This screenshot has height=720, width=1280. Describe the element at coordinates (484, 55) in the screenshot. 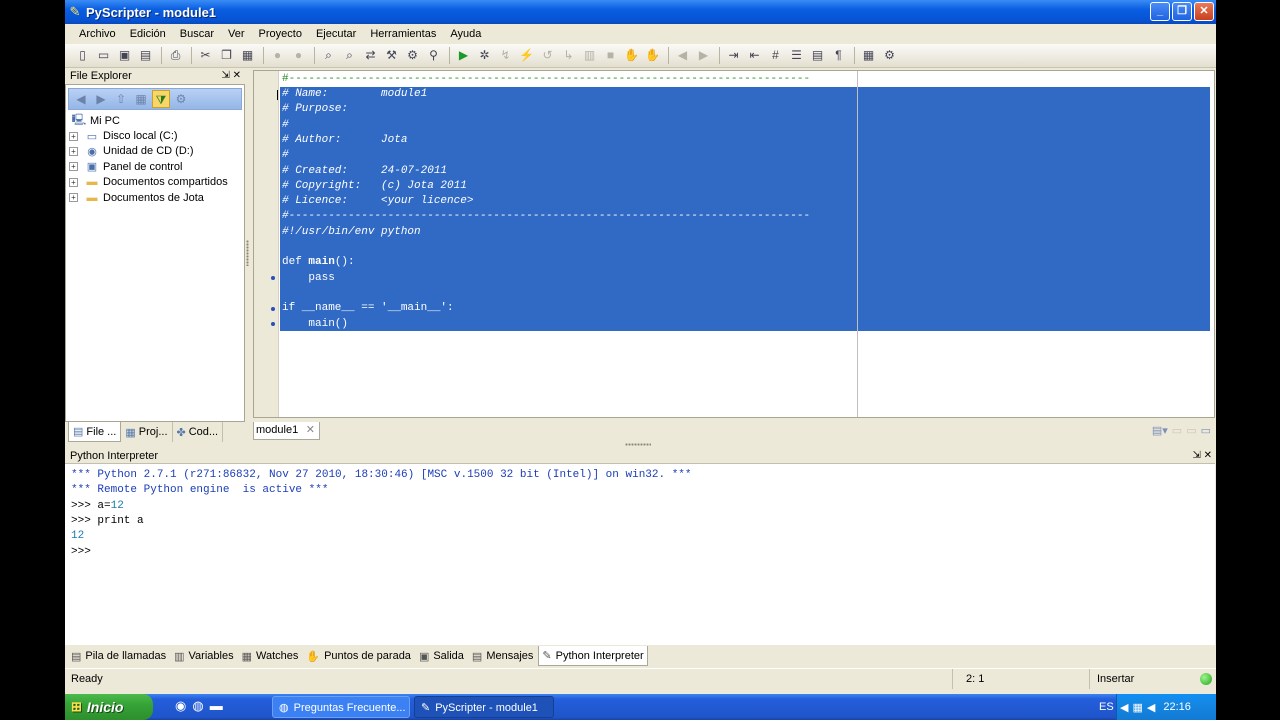

I see `debug-icon: ✲` at that location.